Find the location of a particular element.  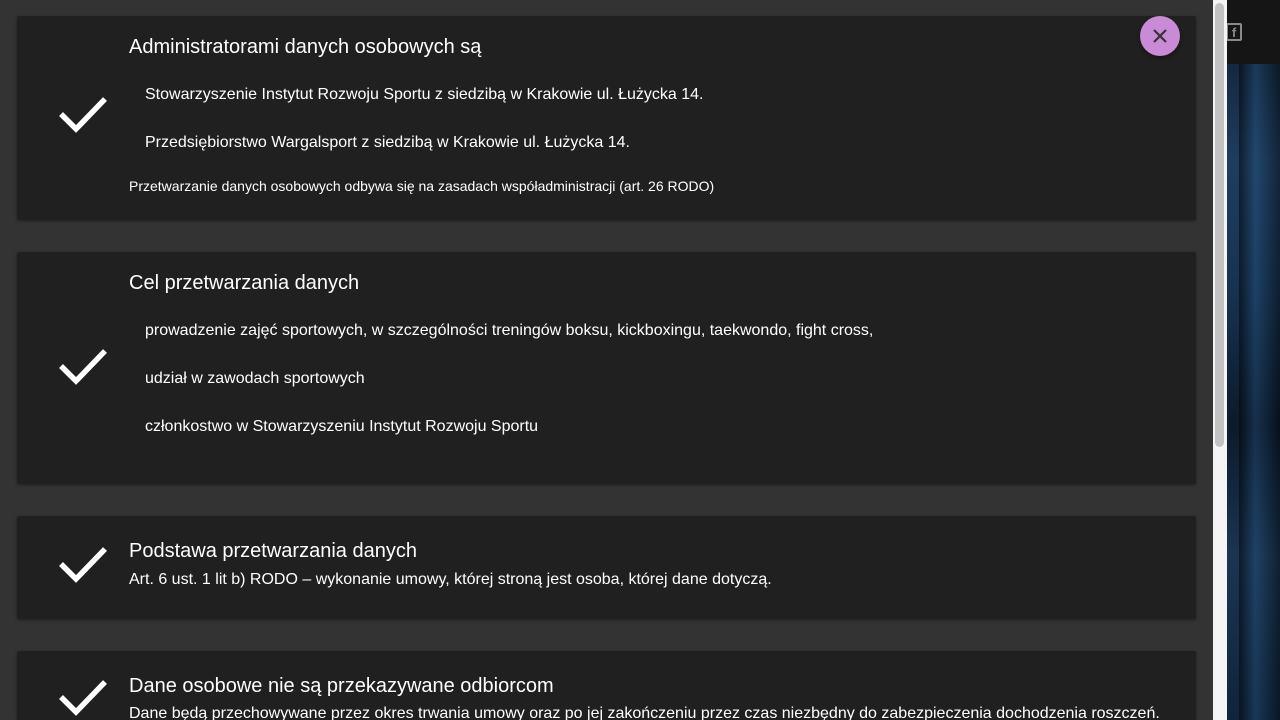

list-item: udział w zawodach sportowych is located at coordinates (255, 378).